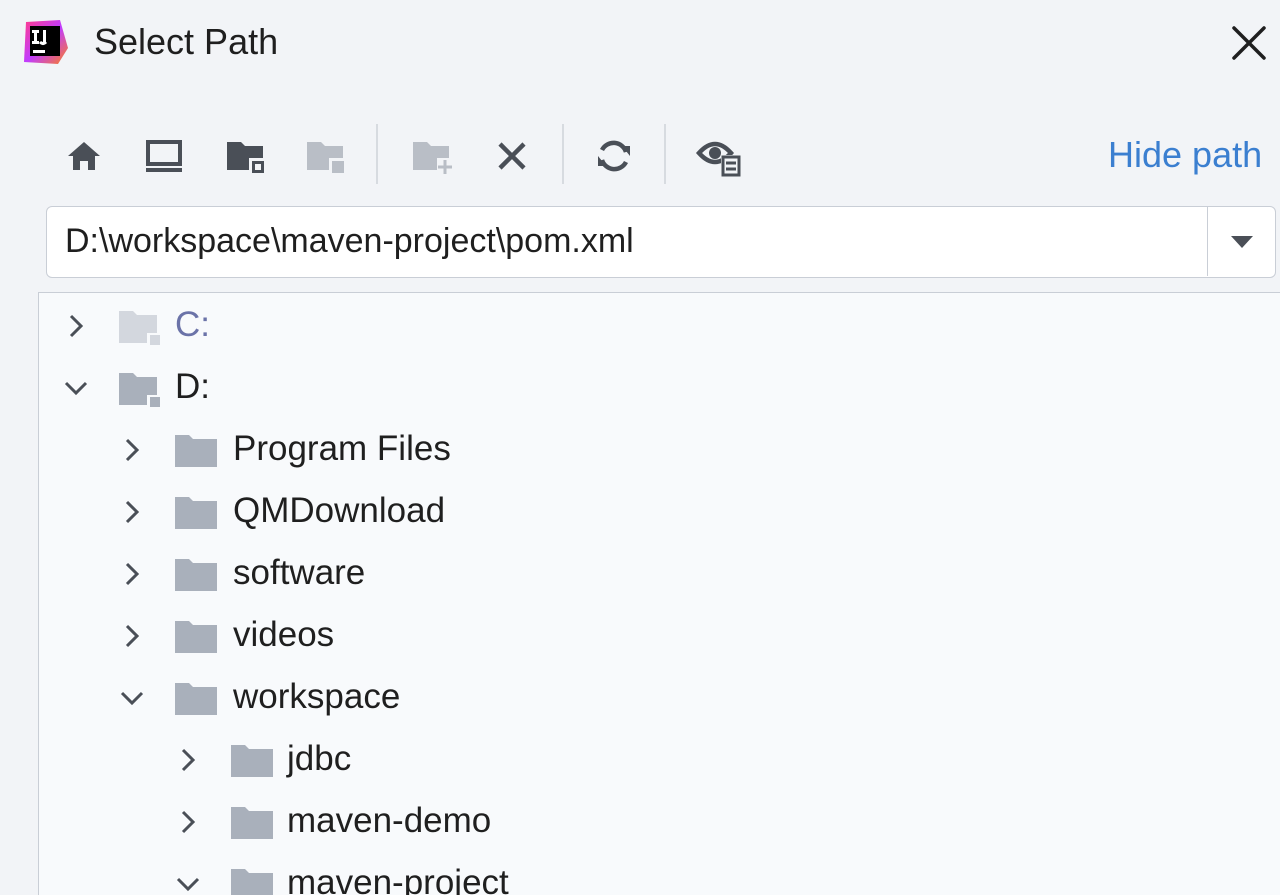 This screenshot has height=895, width=1280. Describe the element at coordinates (639, 450) in the screenshot. I see `tree-item-folder: Program Files` at that location.